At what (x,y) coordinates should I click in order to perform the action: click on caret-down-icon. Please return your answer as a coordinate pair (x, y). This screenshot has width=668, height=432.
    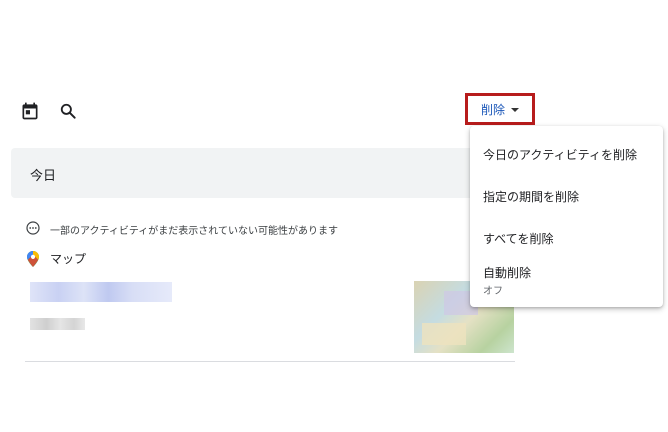
    Looking at the image, I should click on (515, 109).